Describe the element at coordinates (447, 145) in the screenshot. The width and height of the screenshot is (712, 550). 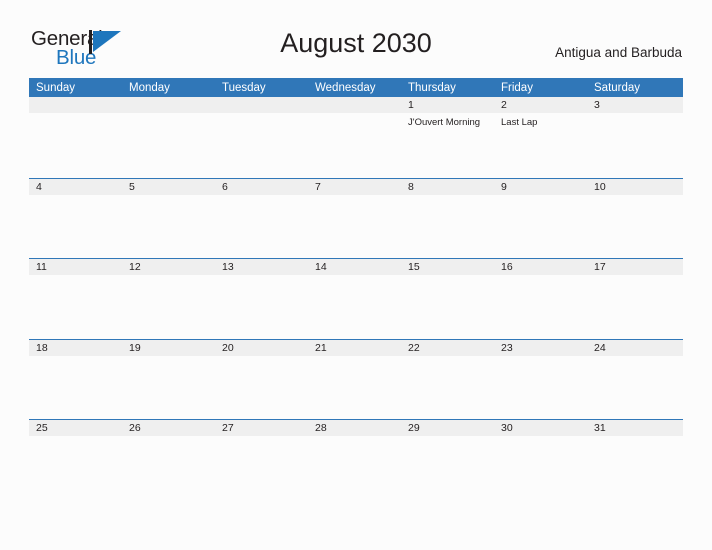
I see `day-events: J'Ouvert Morning` at that location.